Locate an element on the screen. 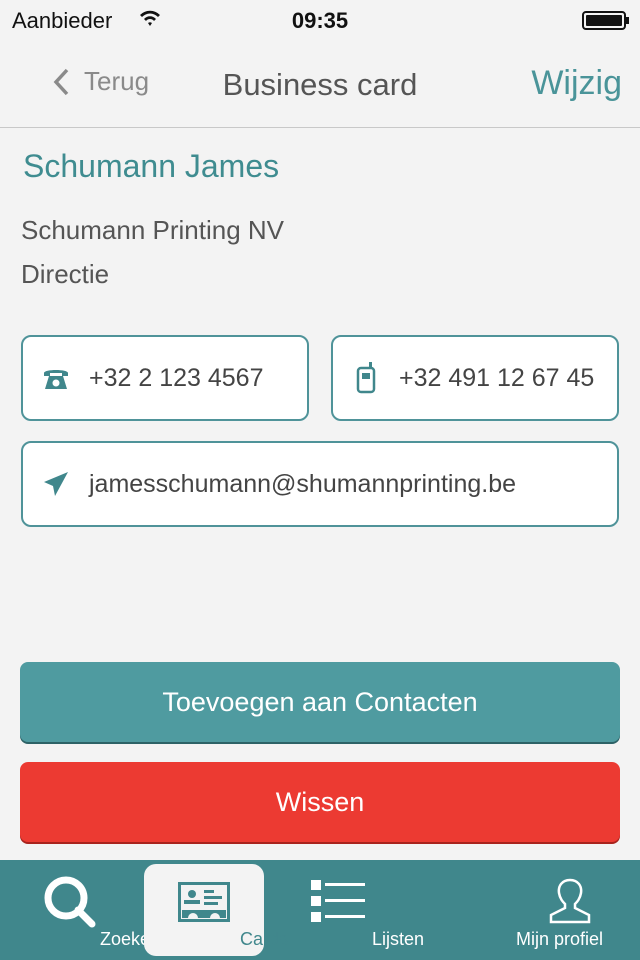  phone-field: +32 2 123 4567 is located at coordinates (165, 378).